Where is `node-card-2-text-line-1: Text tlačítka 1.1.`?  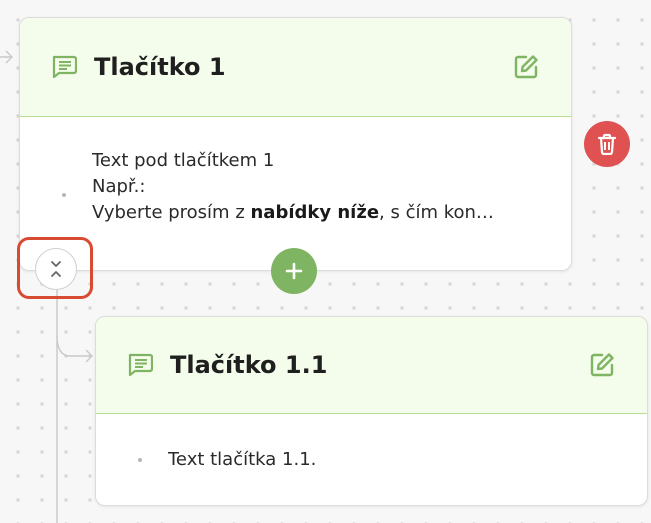
node-card-2-text-line-1: Text tlačítka 1.1. is located at coordinates (242, 459).